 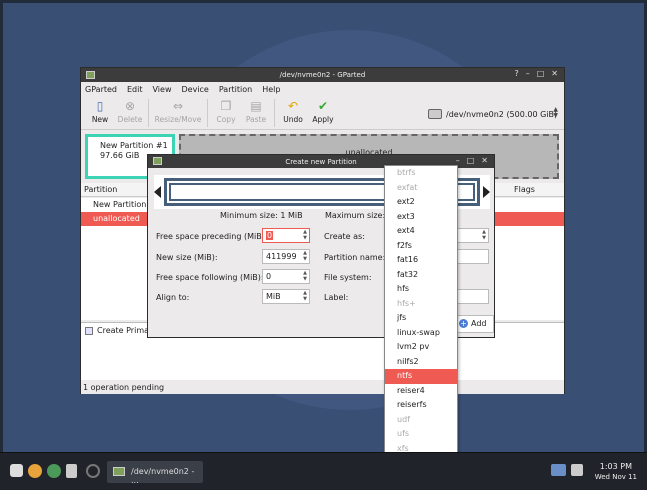 What do you see at coordinates (421, 434) in the screenshot?
I see `fs-option-ufs: ufs` at bounding box center [421, 434].